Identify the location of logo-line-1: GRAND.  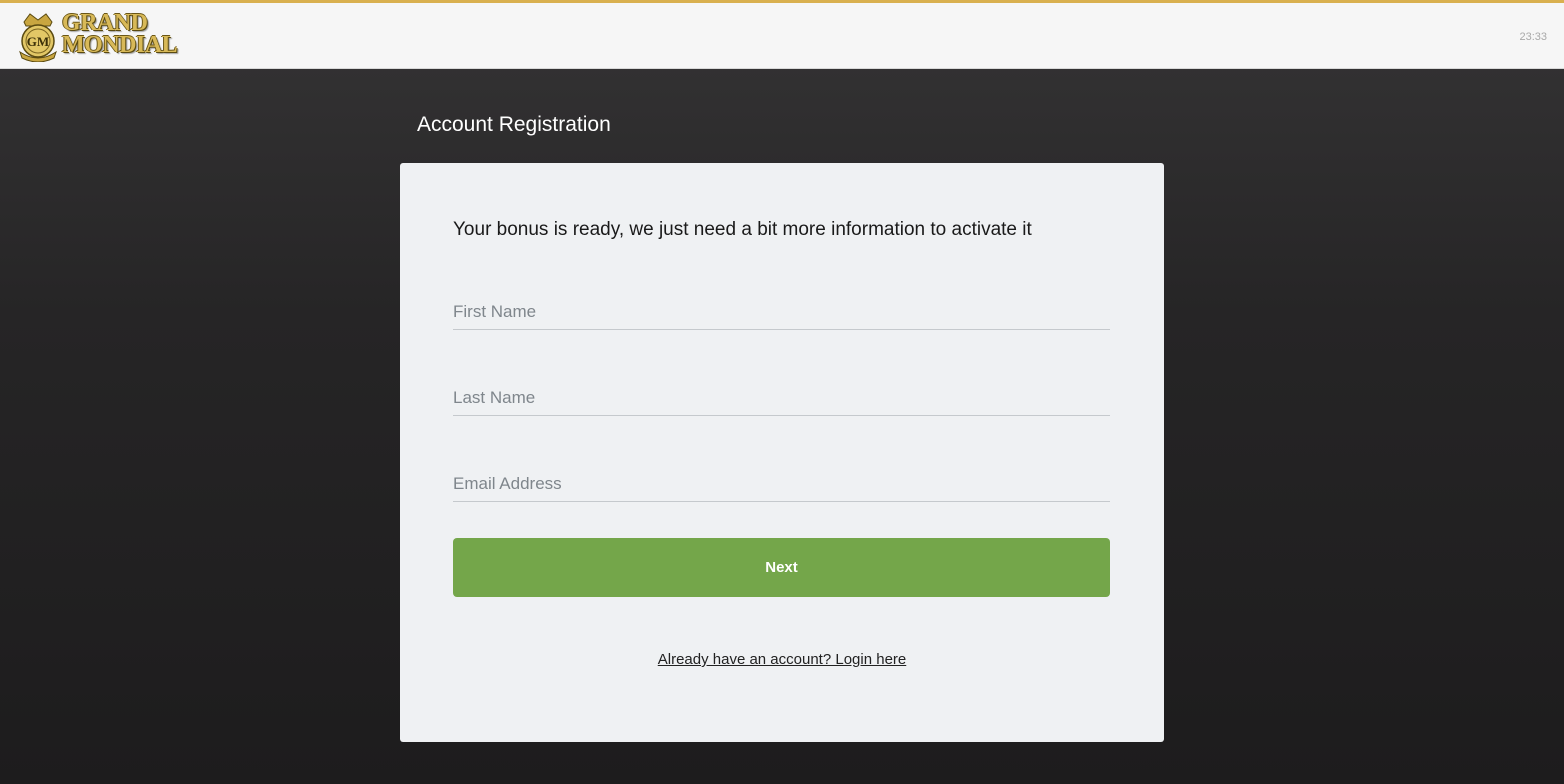
(105, 23).